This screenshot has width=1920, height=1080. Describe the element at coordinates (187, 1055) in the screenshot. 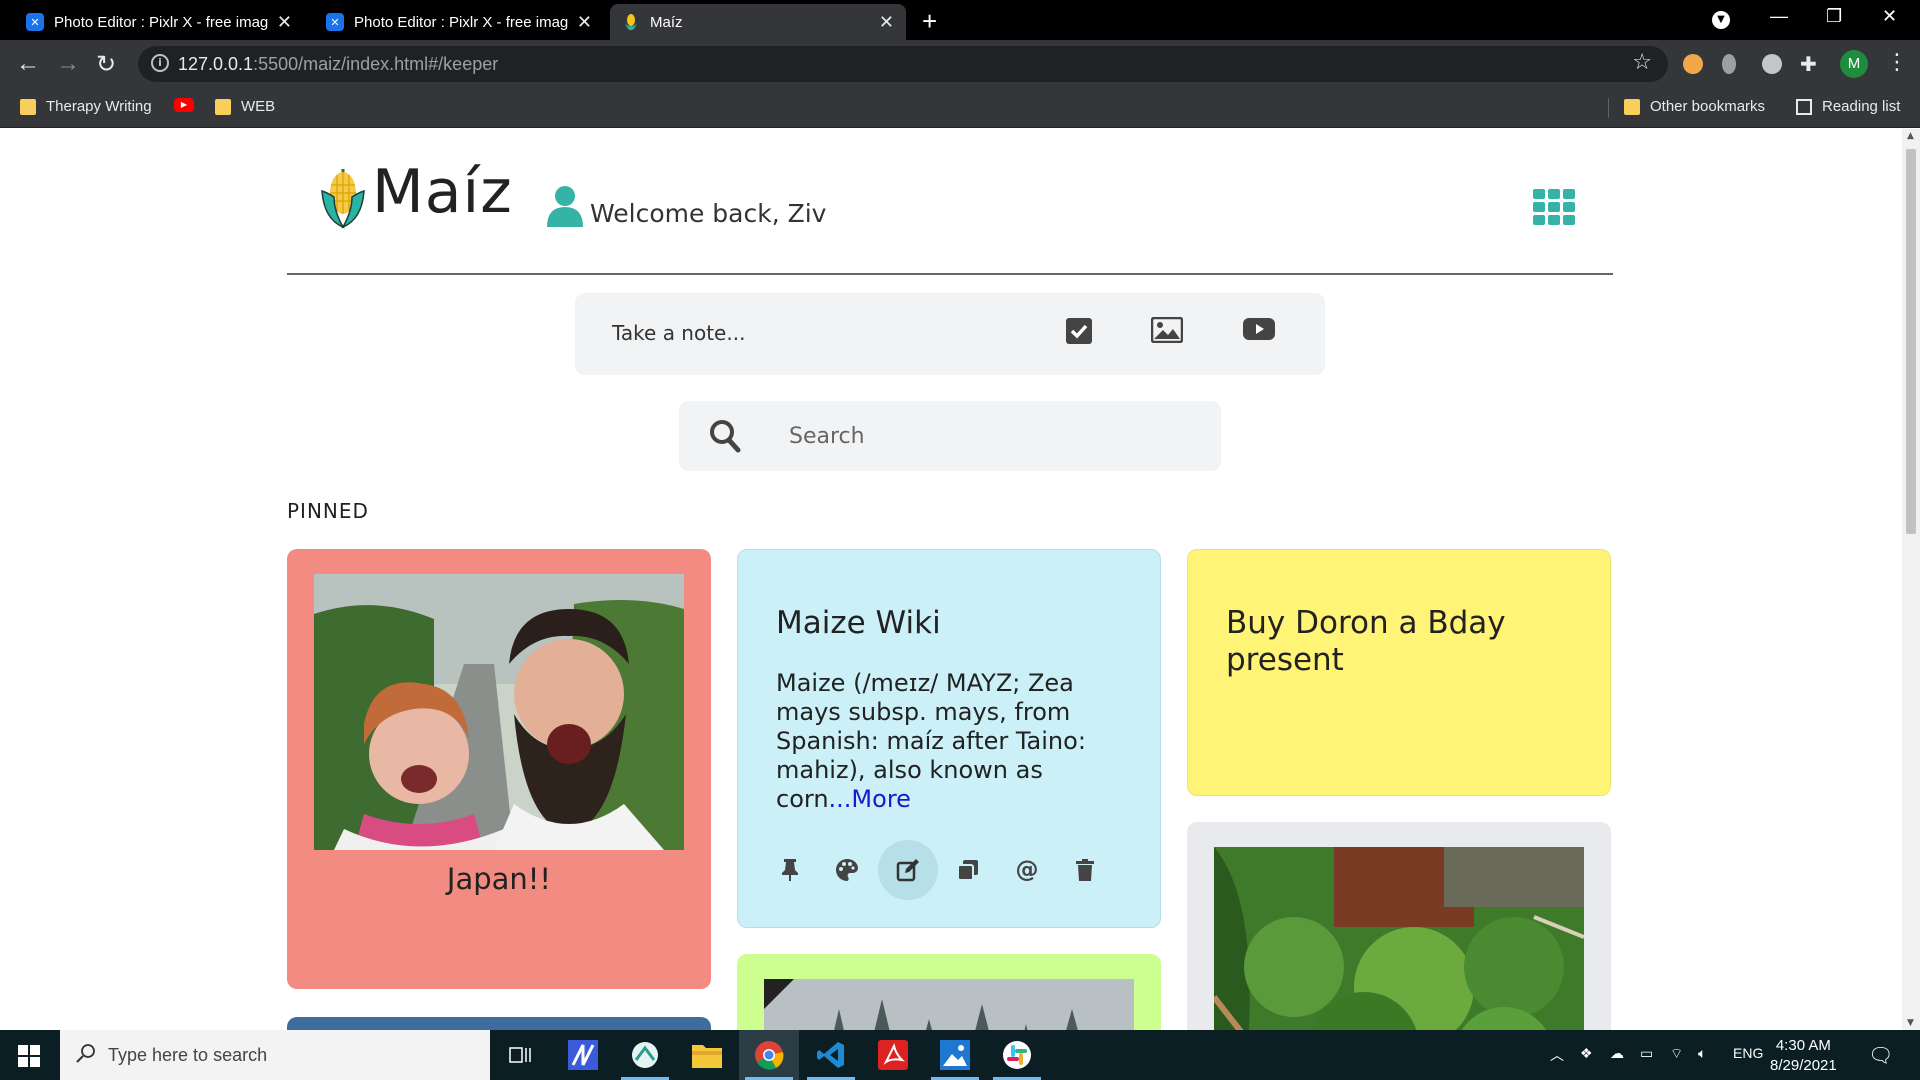

I see `taskbar-search-placeholder: Type here to search` at that location.